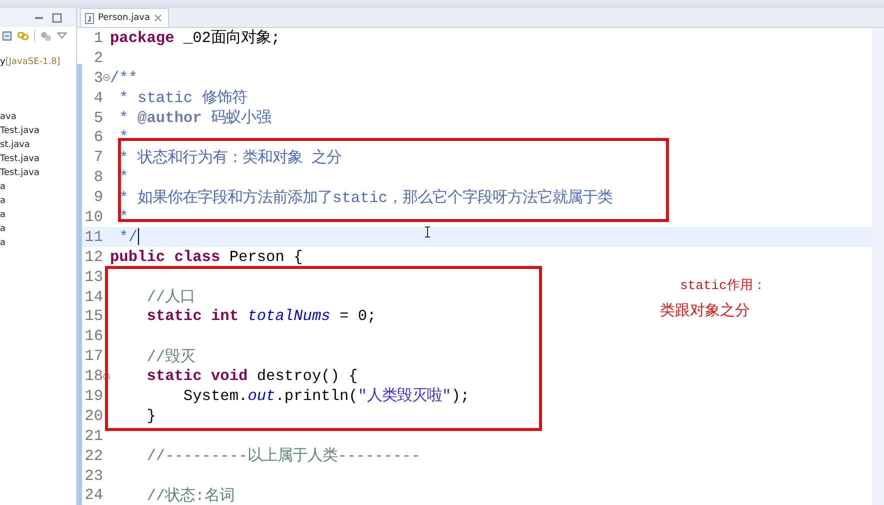 This screenshot has height=505, width=884. What do you see at coordinates (97, 177) in the screenshot?
I see `line-number: 8` at bounding box center [97, 177].